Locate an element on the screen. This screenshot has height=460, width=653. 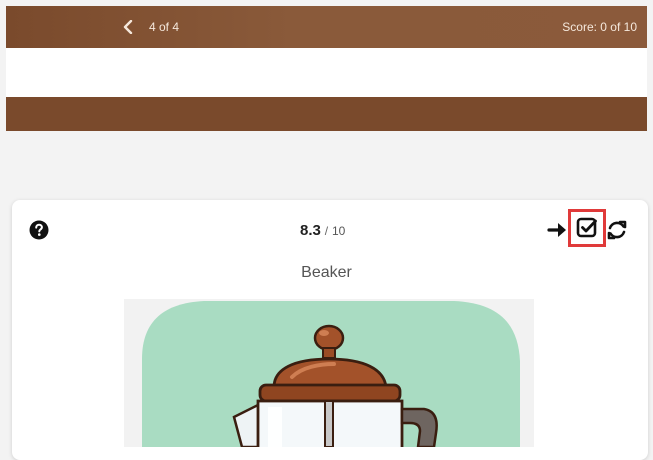
progress-label: 4 of 4 is located at coordinates (164, 27).